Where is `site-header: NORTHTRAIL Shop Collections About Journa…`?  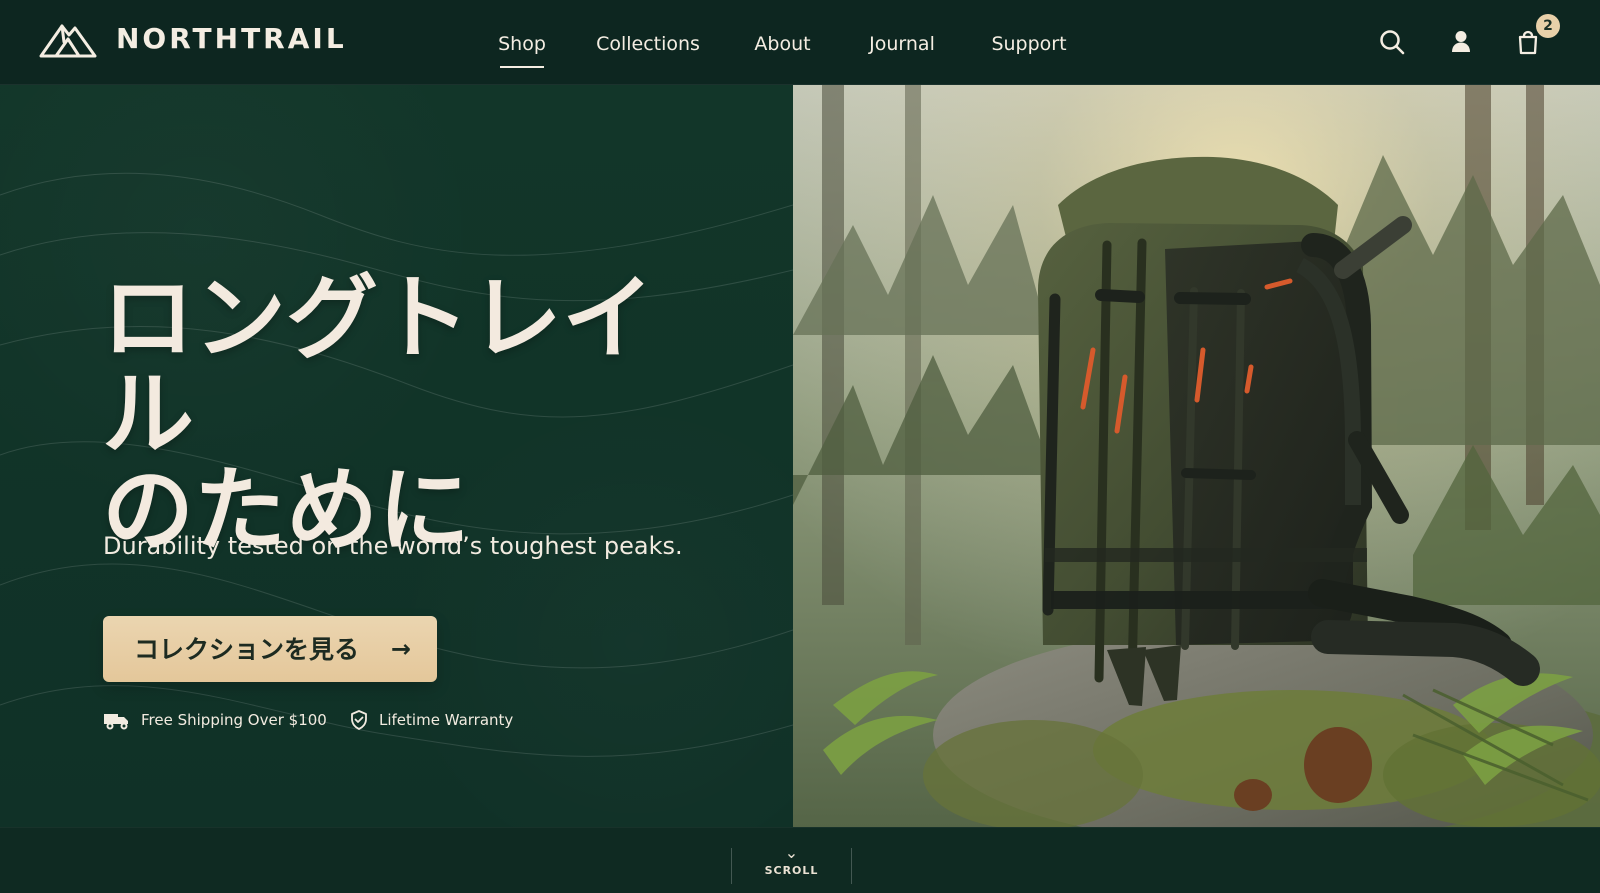
site-header: NORTHTRAIL Shop Collections About Journa… is located at coordinates (800, 42).